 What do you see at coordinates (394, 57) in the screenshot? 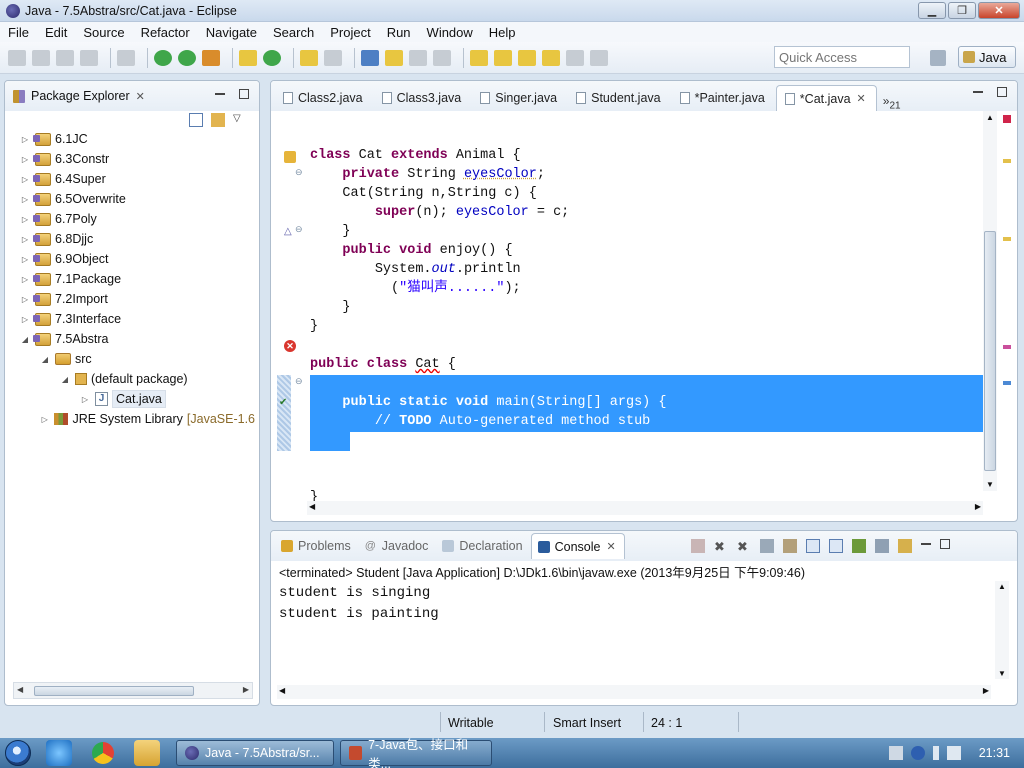
I see `toggle-highlight-icon` at bounding box center [394, 57].